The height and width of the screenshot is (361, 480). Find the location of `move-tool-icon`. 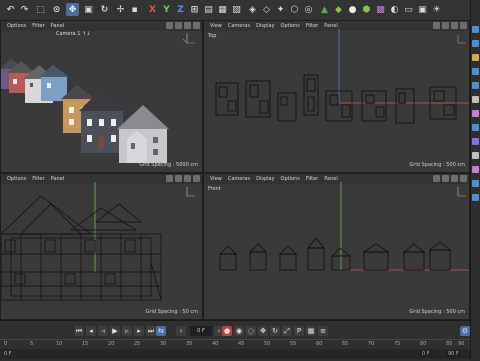

move-tool-icon is located at coordinates (475, 43).